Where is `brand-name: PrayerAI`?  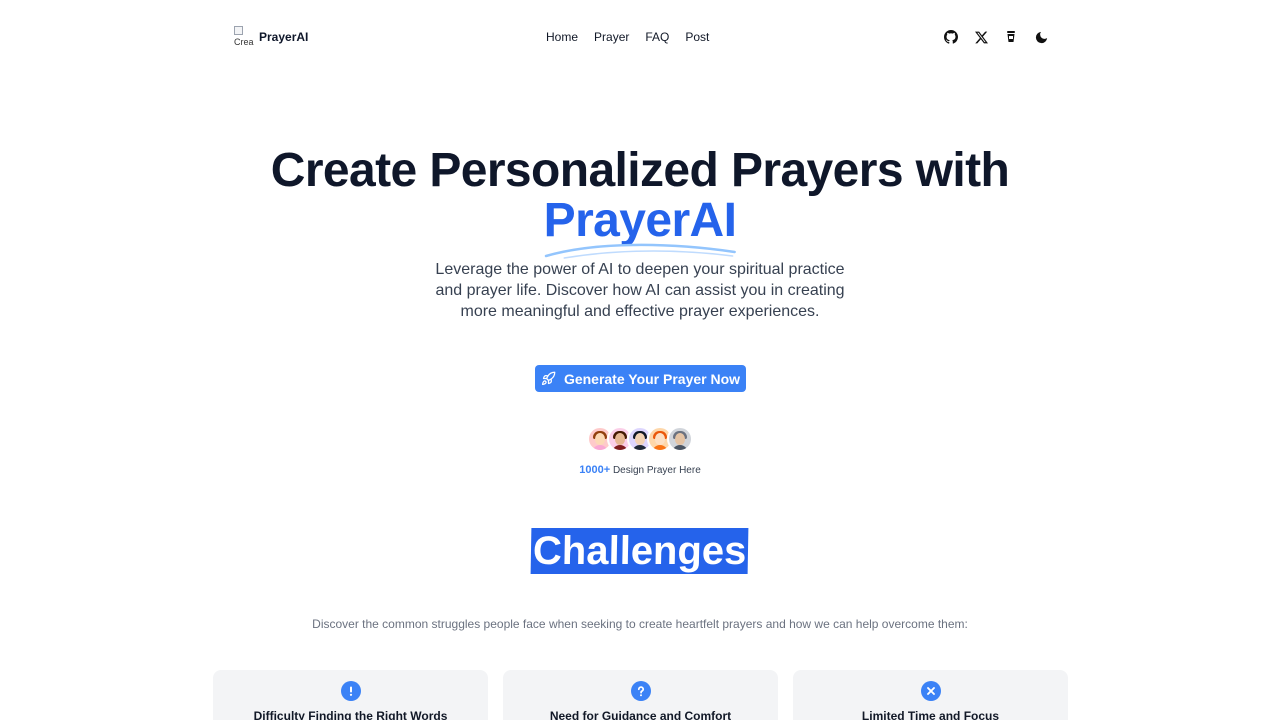 brand-name: PrayerAI is located at coordinates (284, 37).